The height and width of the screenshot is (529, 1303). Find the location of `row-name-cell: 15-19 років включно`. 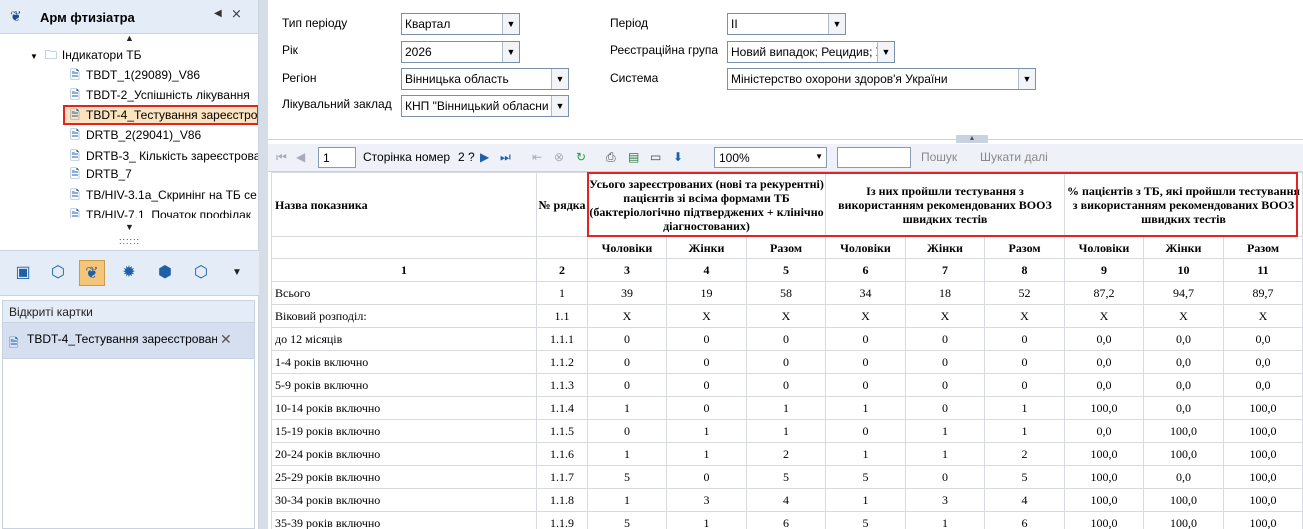

row-name-cell: 15-19 років включно is located at coordinates (404, 431).